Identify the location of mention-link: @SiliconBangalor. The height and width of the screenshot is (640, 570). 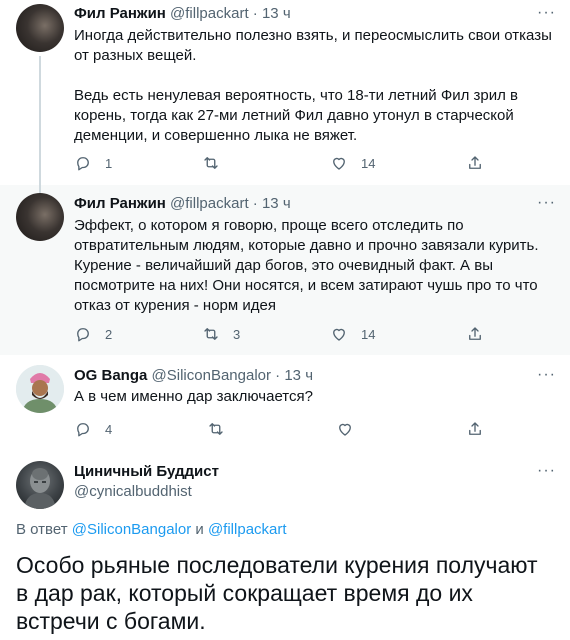
(131, 529).